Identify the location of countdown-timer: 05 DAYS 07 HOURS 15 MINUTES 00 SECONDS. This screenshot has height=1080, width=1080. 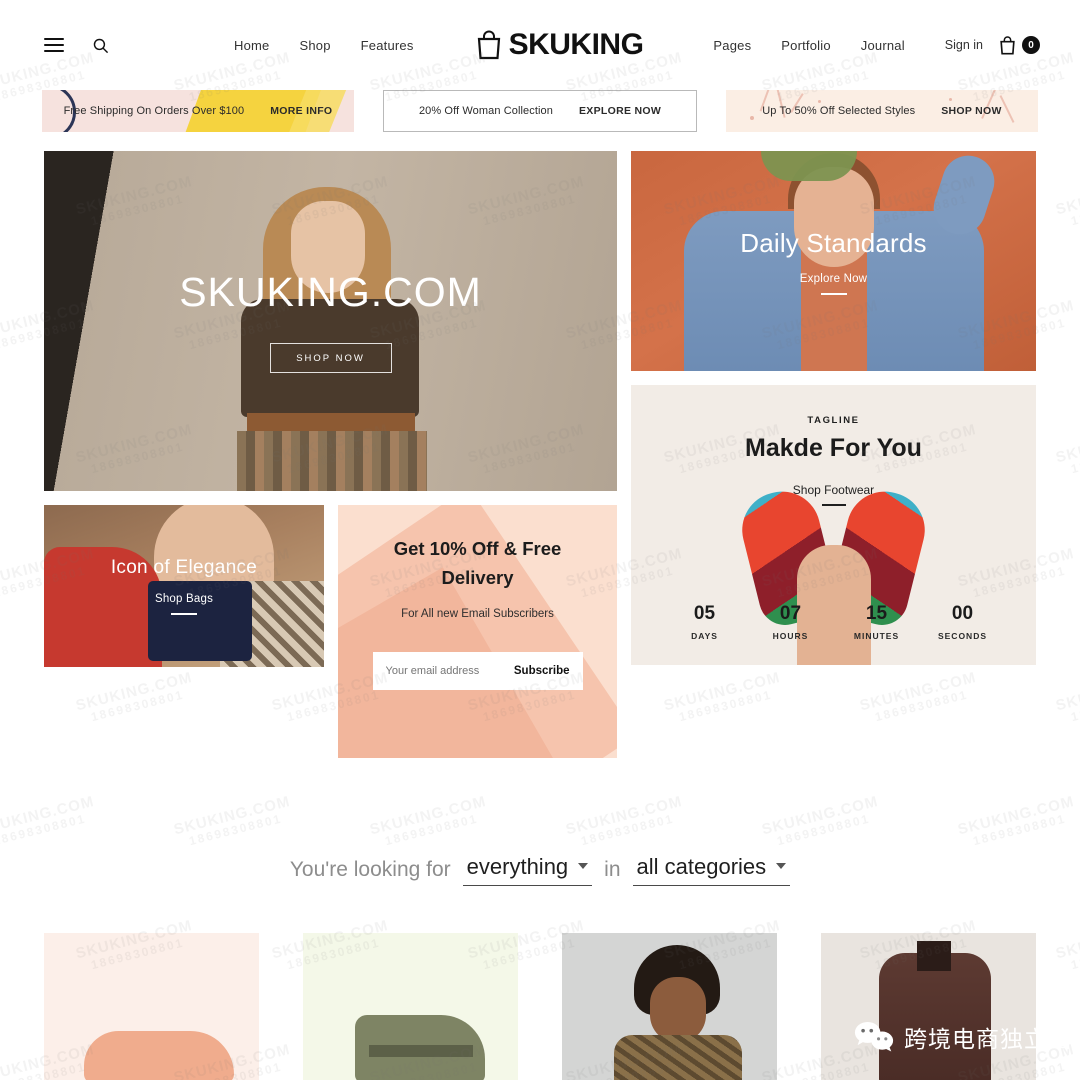
(833, 622).